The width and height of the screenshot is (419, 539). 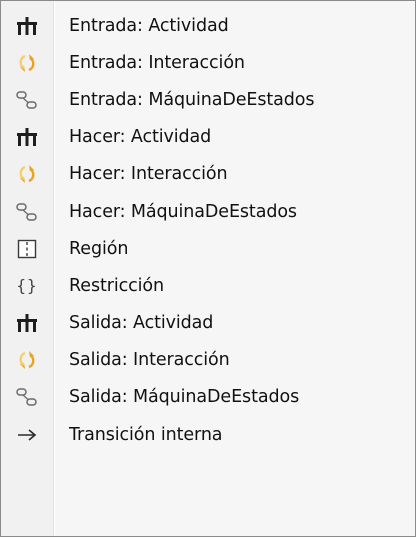 I want to click on menu-item-transicion-interna: Transición interna, so click(x=208, y=434).